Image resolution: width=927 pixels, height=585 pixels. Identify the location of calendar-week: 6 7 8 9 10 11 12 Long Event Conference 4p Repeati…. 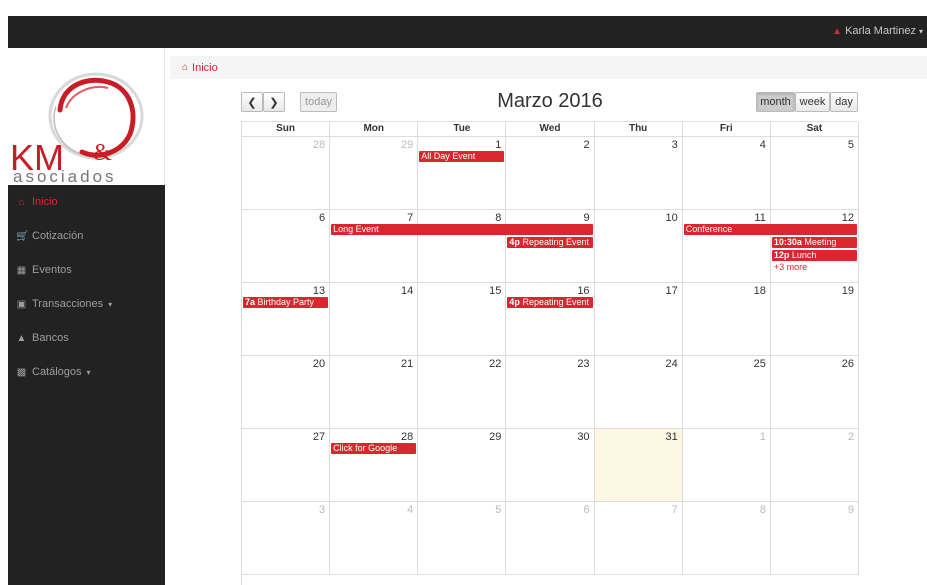
(550, 246).